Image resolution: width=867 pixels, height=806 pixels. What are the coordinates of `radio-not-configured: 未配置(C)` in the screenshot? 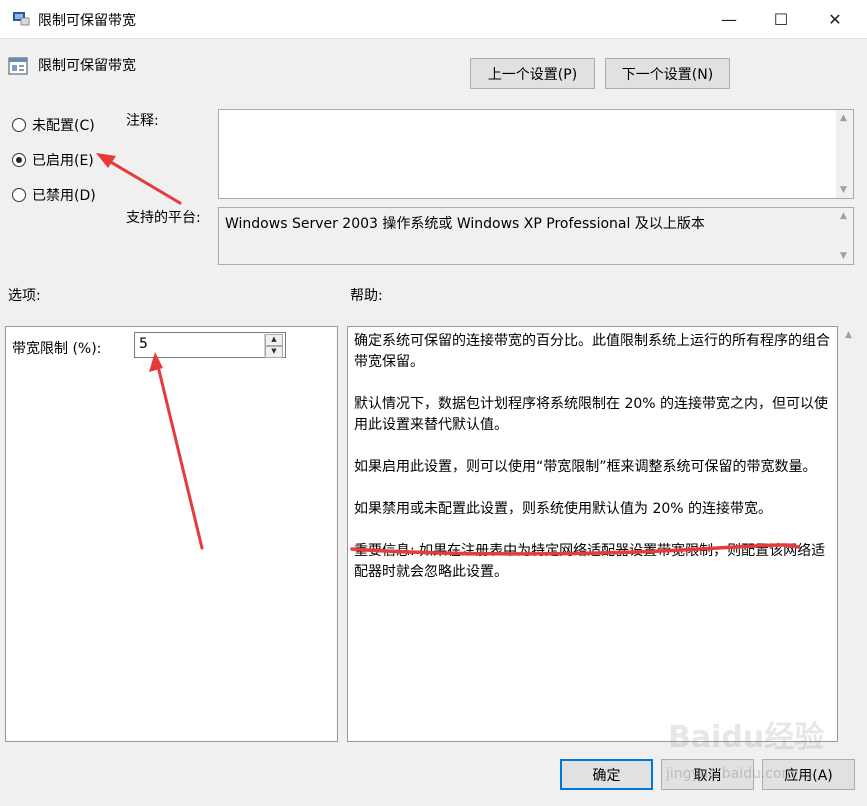 It's located at (53, 125).